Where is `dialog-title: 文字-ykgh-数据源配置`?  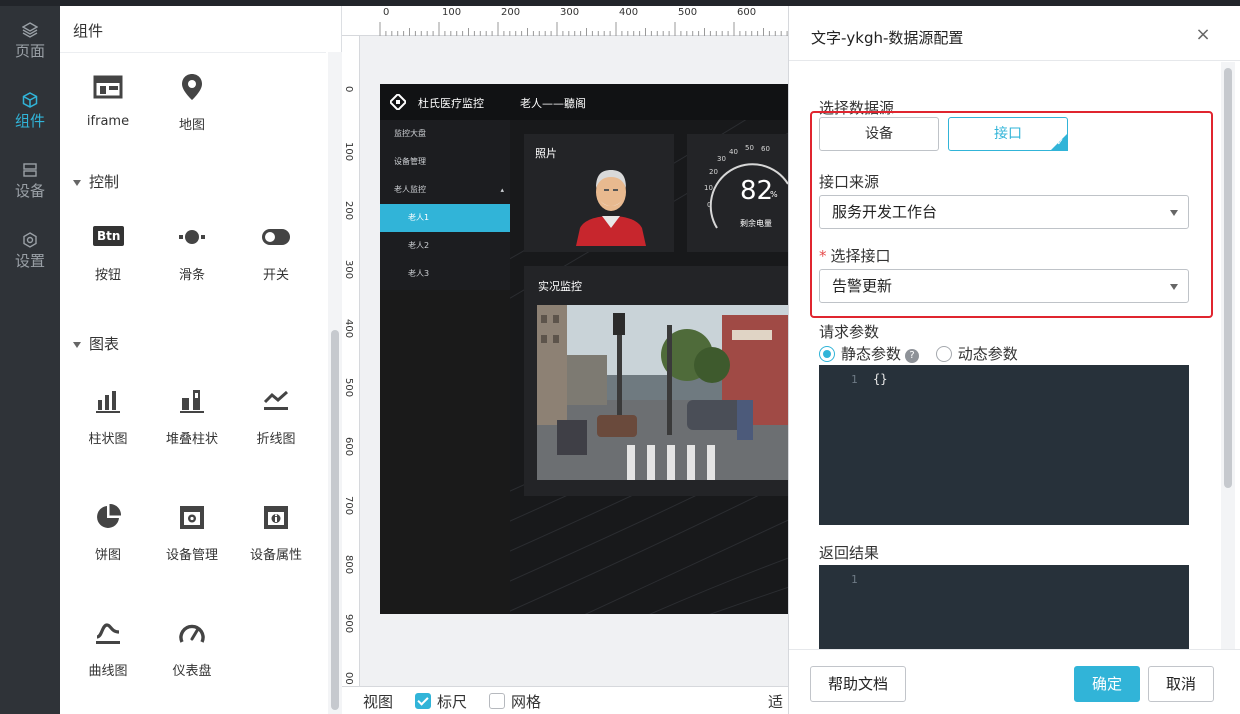
dialog-title: 文字-ykgh-数据源配置 is located at coordinates (887, 38).